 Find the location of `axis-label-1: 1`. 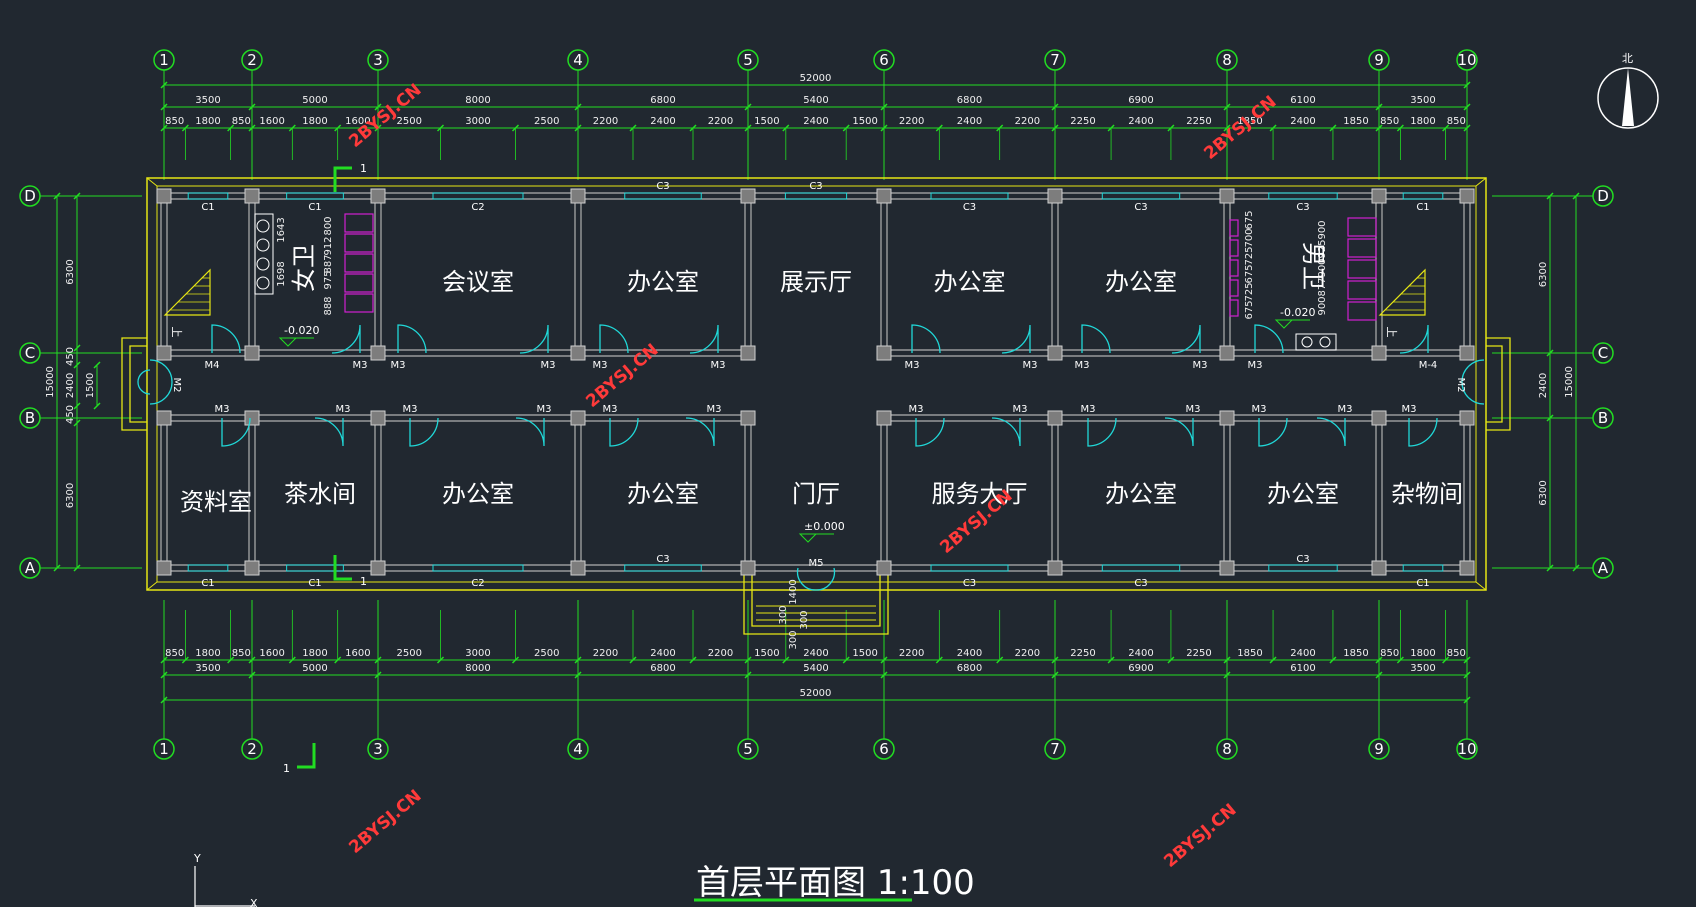

axis-label-1: 1 is located at coordinates (164, 749).